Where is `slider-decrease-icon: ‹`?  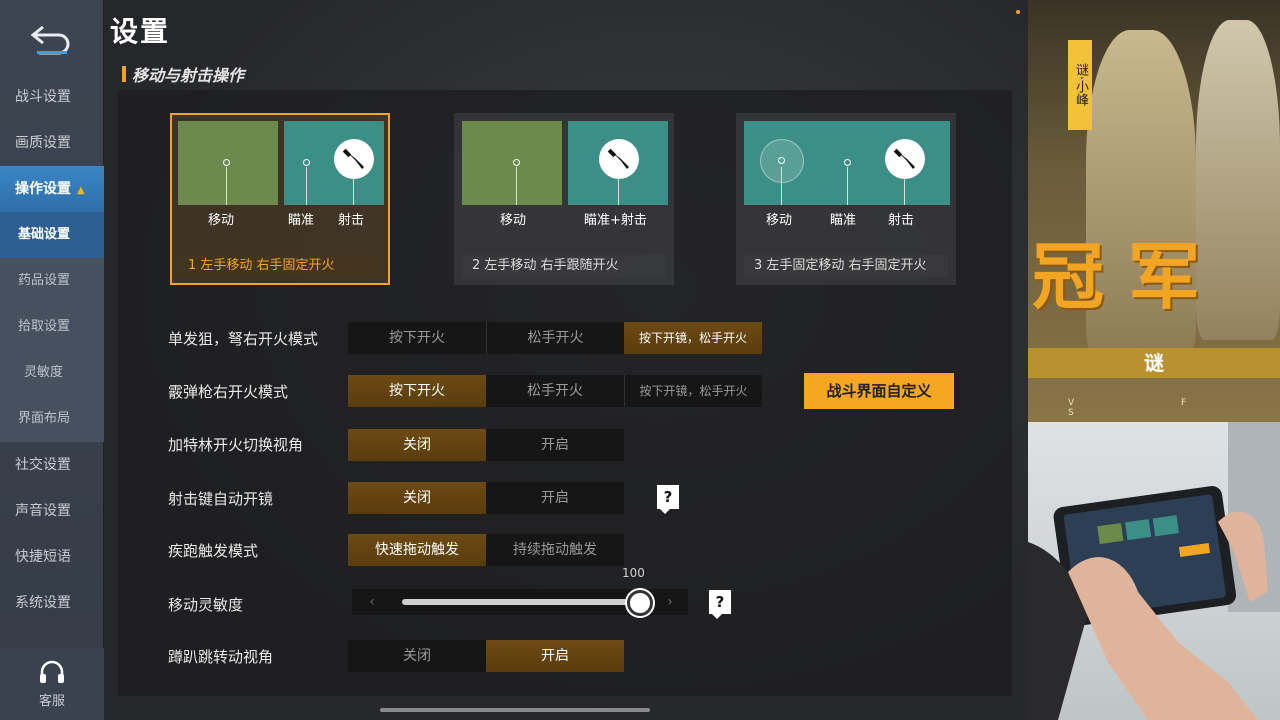 slider-decrease-icon: ‹ is located at coordinates (372, 602).